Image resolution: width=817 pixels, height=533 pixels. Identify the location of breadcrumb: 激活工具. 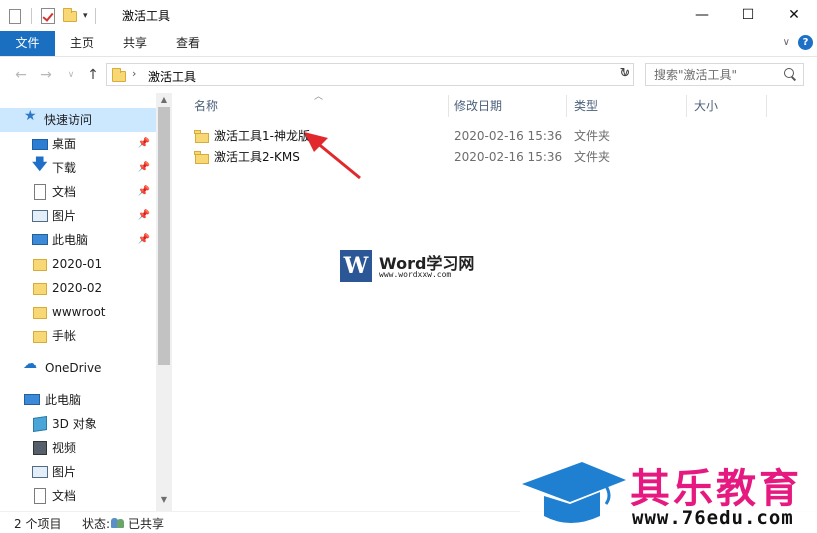
(172, 76).